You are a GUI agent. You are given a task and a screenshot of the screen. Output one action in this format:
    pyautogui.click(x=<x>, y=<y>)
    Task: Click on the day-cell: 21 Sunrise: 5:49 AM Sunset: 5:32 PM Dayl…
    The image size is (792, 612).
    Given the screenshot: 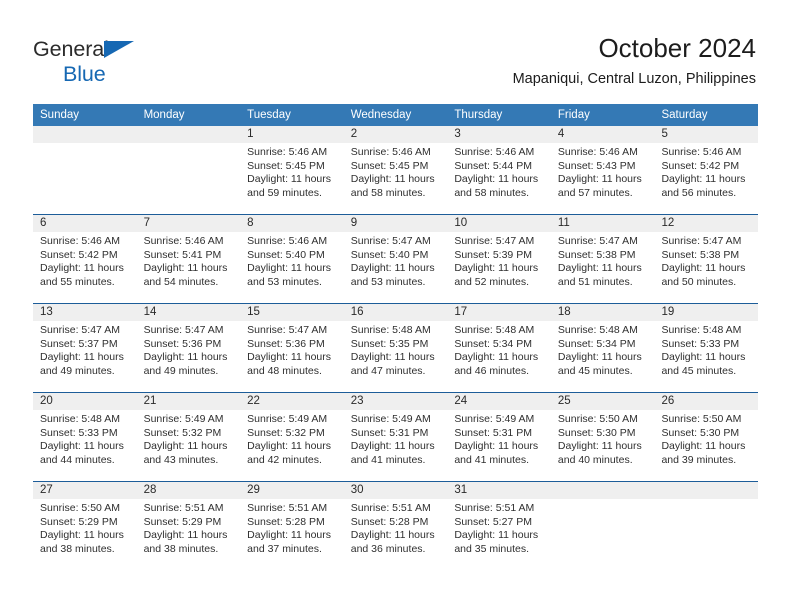 What is the action you would take?
    pyautogui.click(x=188, y=437)
    